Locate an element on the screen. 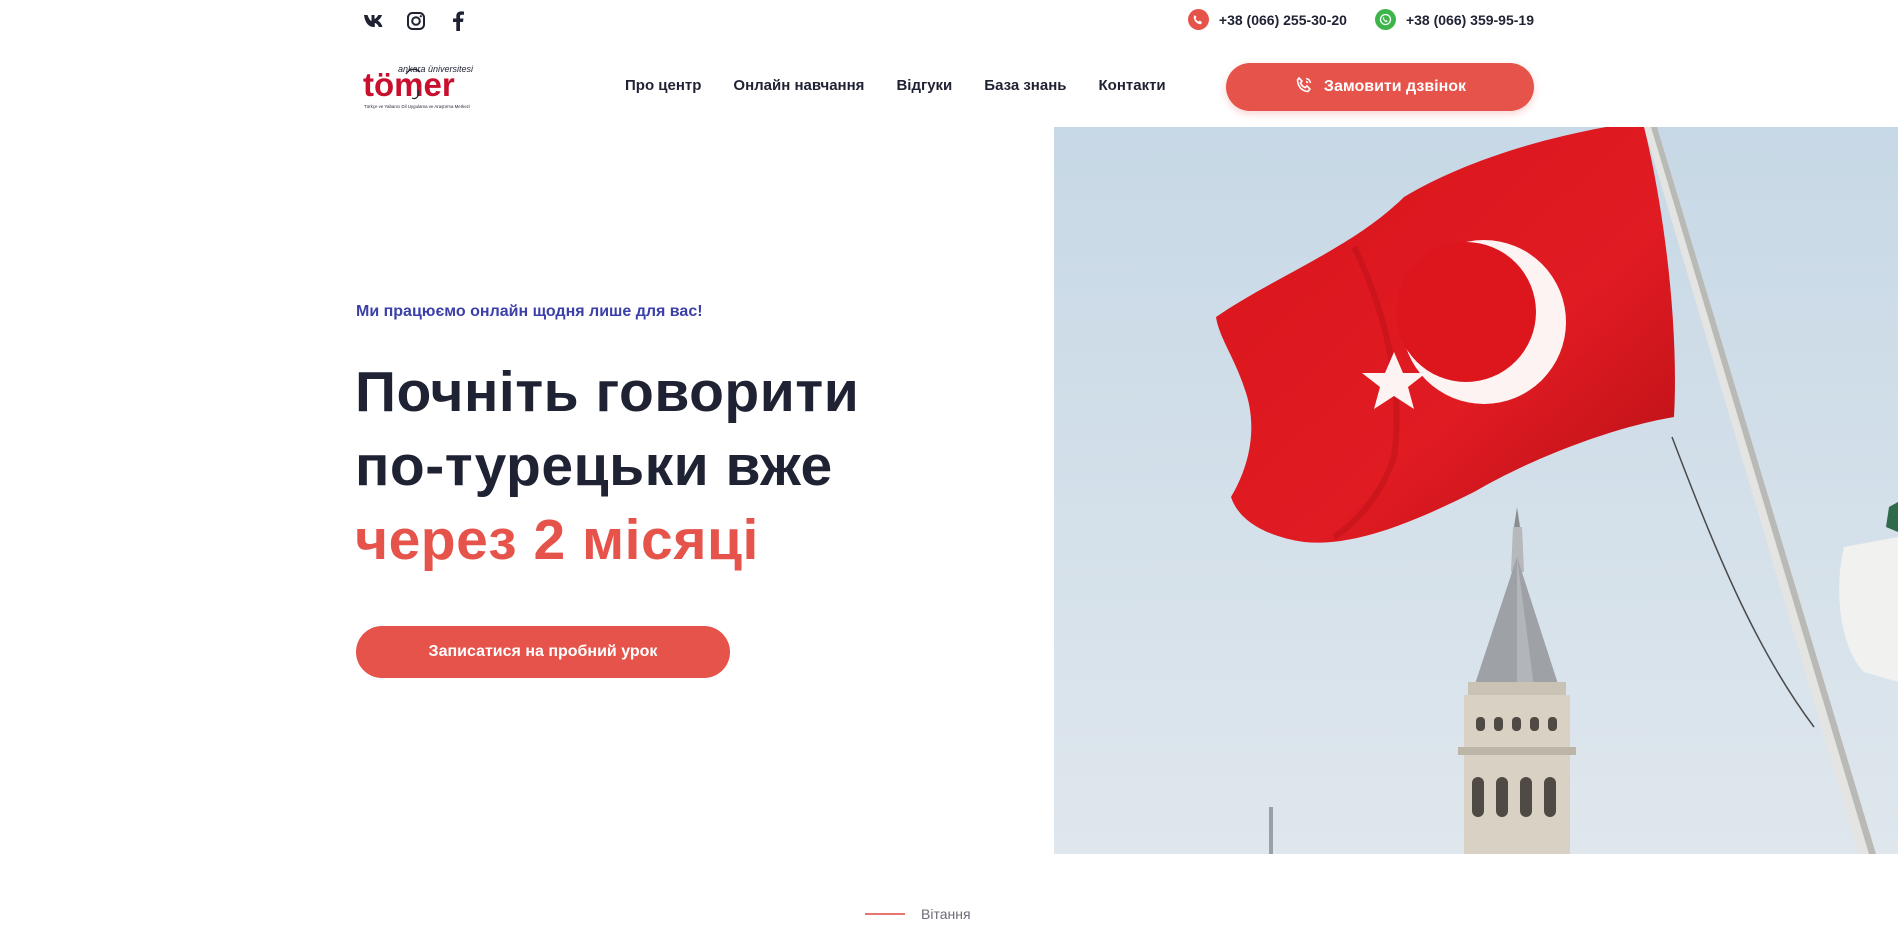 This screenshot has height=943, width=1898. phone-number-2: +38 (066) 359-95-19 is located at coordinates (1469, 19).